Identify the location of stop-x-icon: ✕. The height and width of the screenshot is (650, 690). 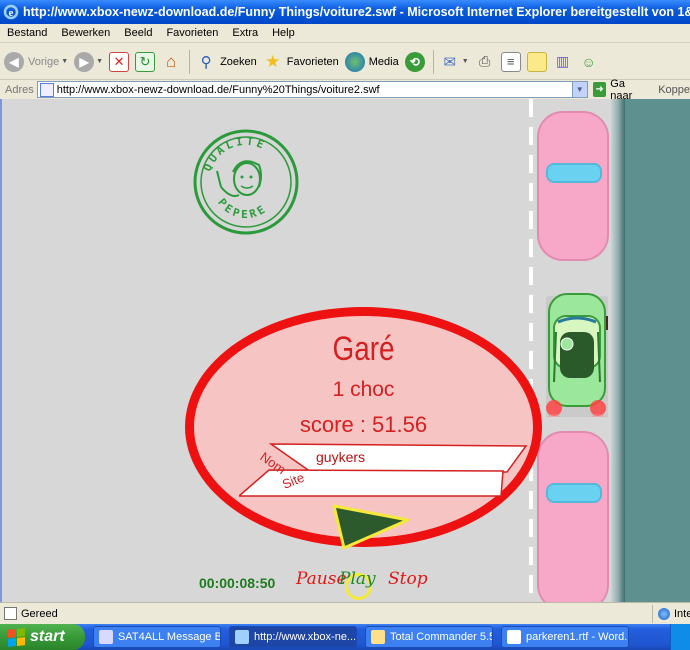
(119, 61).